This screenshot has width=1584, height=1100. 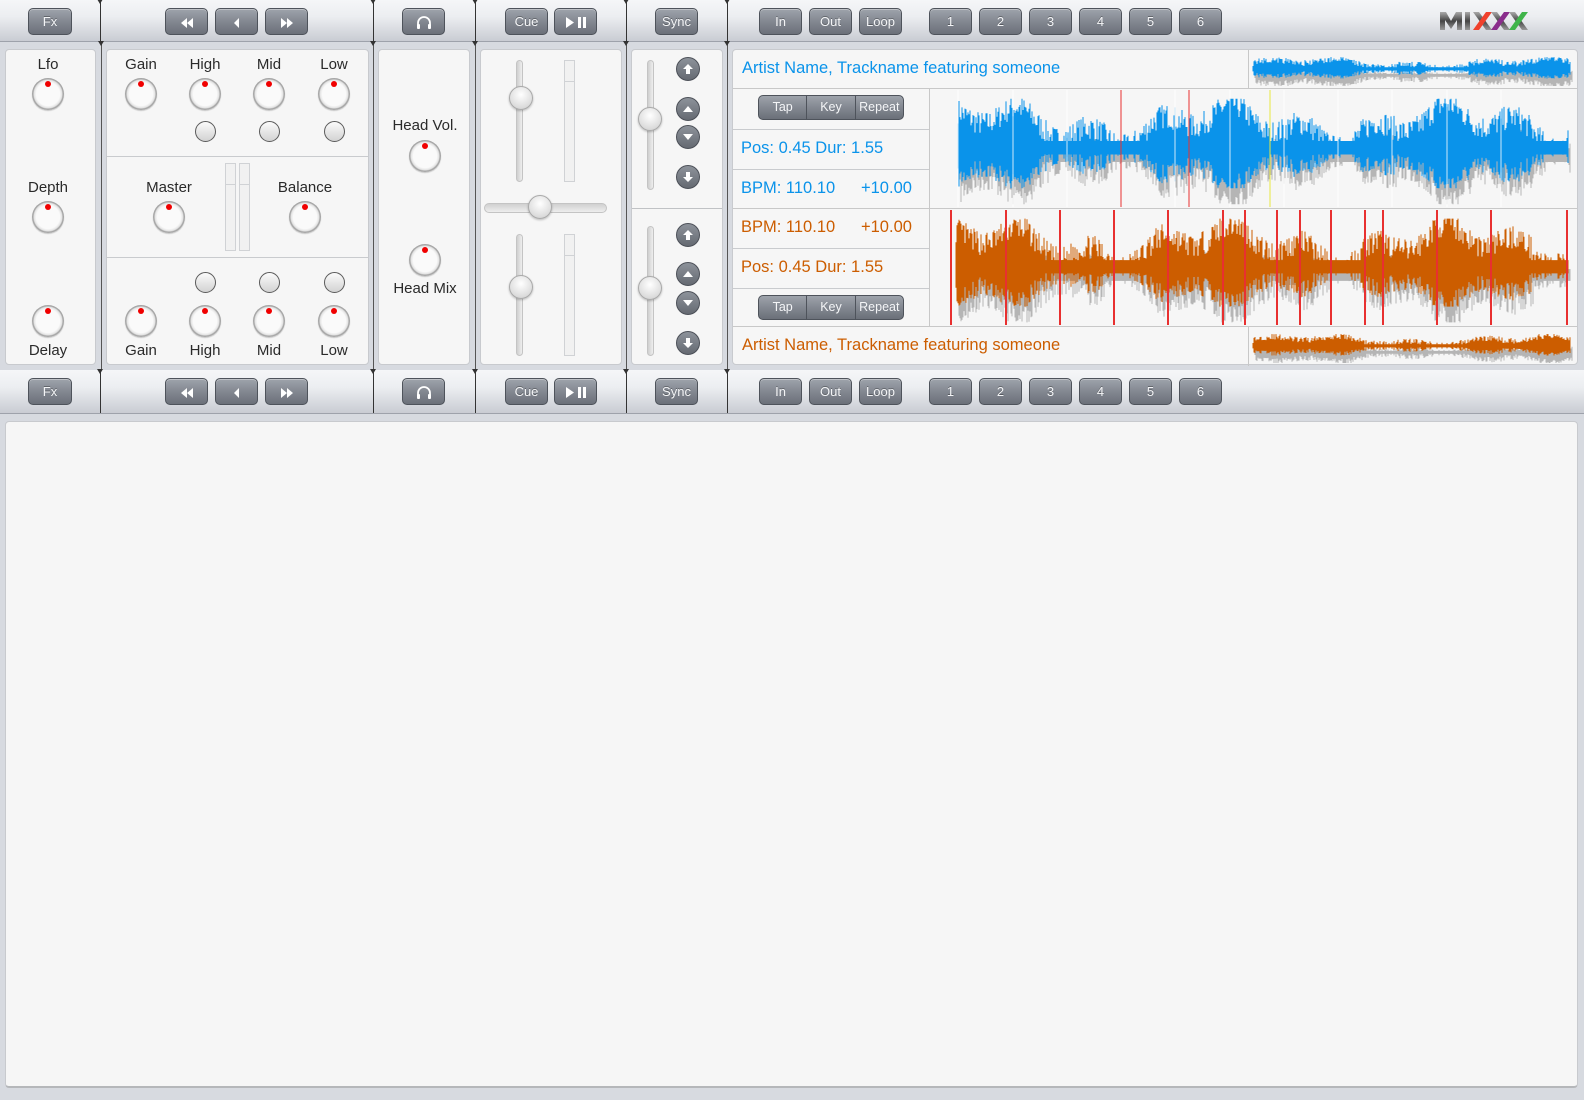 What do you see at coordinates (334, 131) in the screenshot?
I see `deck1-low-kill-button` at bounding box center [334, 131].